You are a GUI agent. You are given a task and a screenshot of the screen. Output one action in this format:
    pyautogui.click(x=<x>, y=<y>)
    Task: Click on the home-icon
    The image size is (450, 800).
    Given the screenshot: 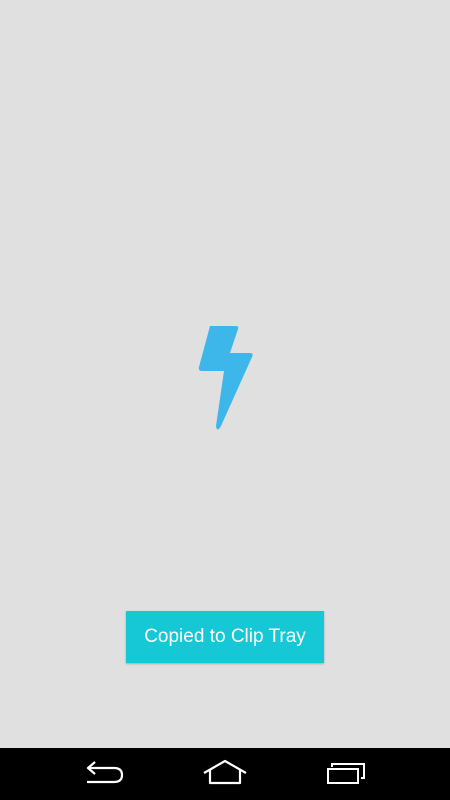 What is the action you would take?
    pyautogui.click(x=225, y=772)
    